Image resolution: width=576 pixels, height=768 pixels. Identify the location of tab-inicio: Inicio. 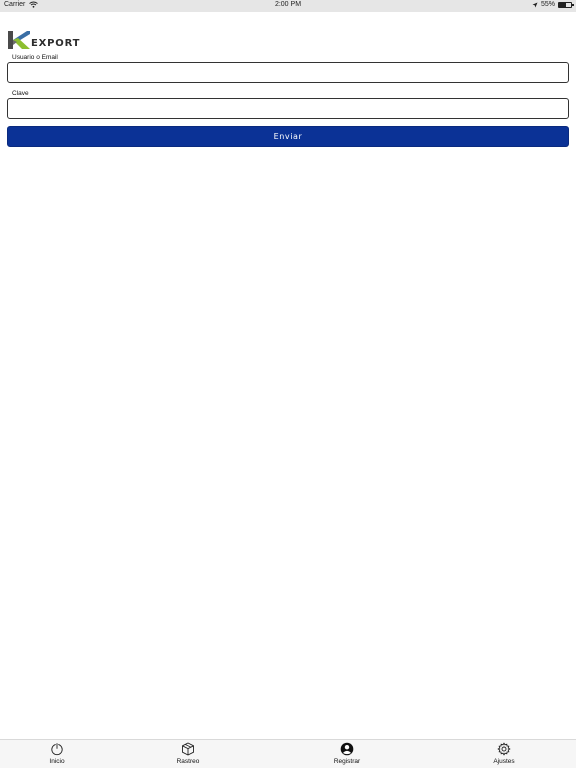
(57, 755).